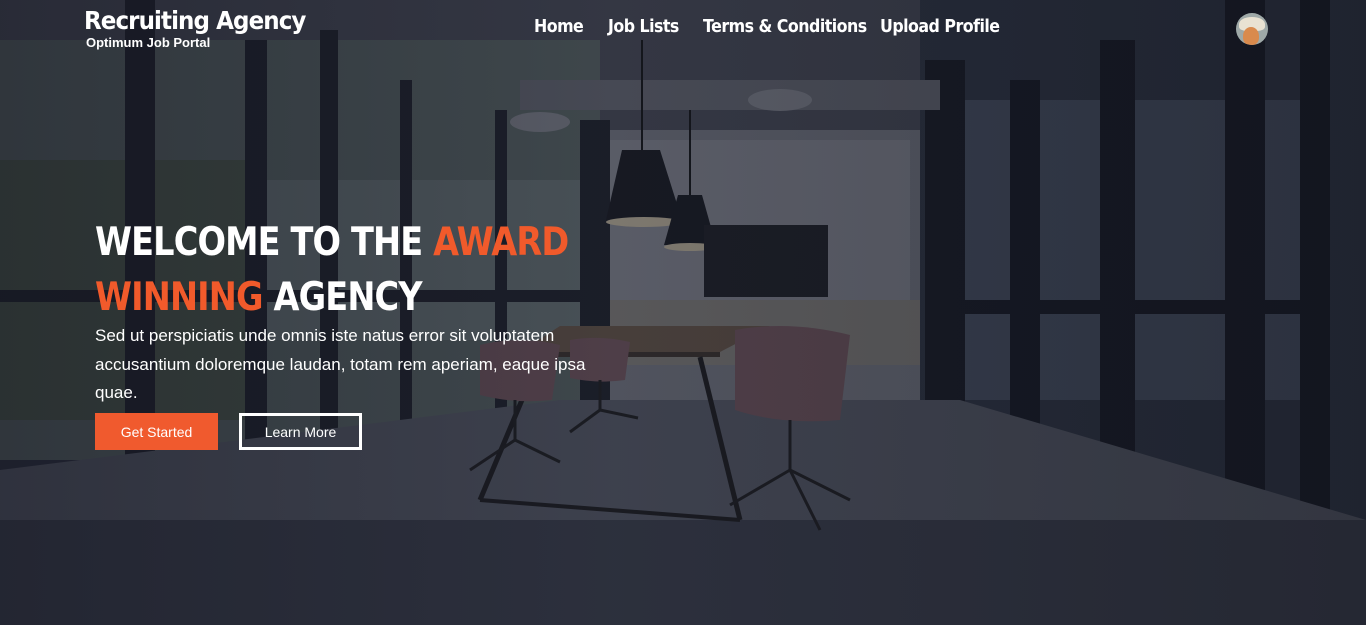 The image size is (1366, 625). Describe the element at coordinates (148, 42) in the screenshot. I see `brand-subtitle: Optimum Job Portal` at that location.